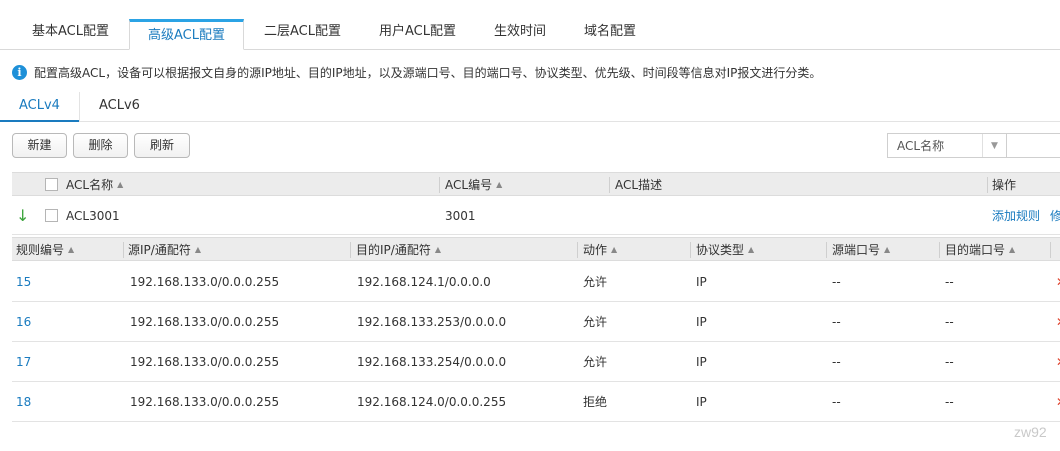  What do you see at coordinates (1055, 215) in the screenshot?
I see `edit-link: 修` at bounding box center [1055, 215].